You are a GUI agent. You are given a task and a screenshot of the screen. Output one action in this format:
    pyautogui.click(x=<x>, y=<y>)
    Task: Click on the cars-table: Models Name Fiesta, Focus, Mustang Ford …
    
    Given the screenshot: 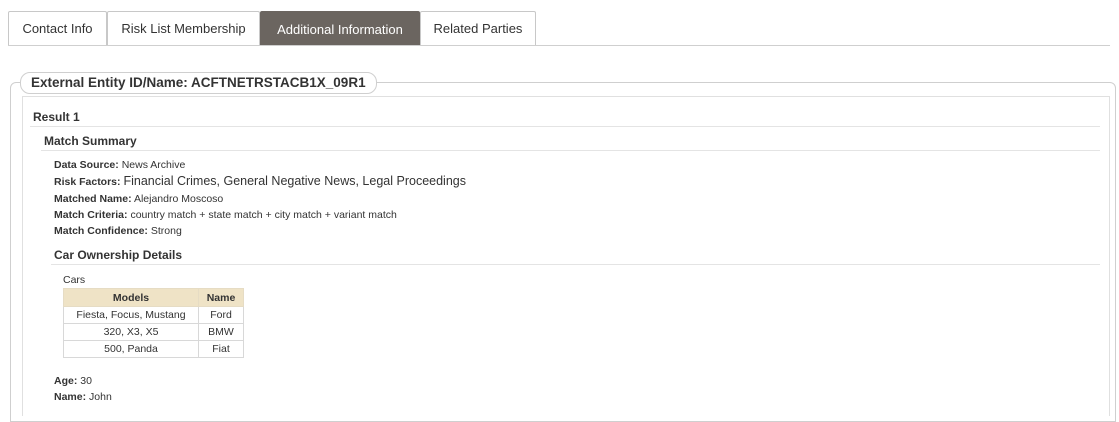 What is the action you would take?
    pyautogui.click(x=153, y=323)
    